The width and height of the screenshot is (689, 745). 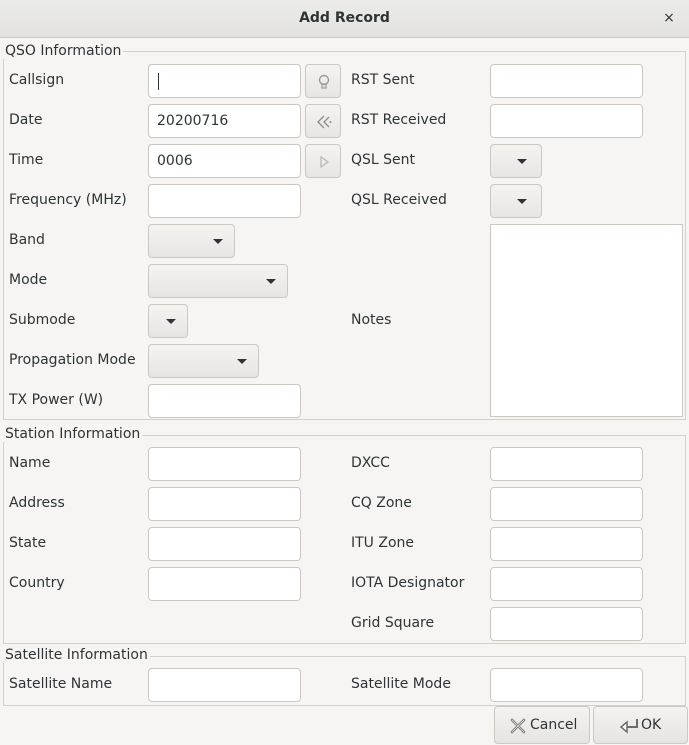 What do you see at coordinates (518, 726) in the screenshot?
I see `cancel-x-icon` at bounding box center [518, 726].